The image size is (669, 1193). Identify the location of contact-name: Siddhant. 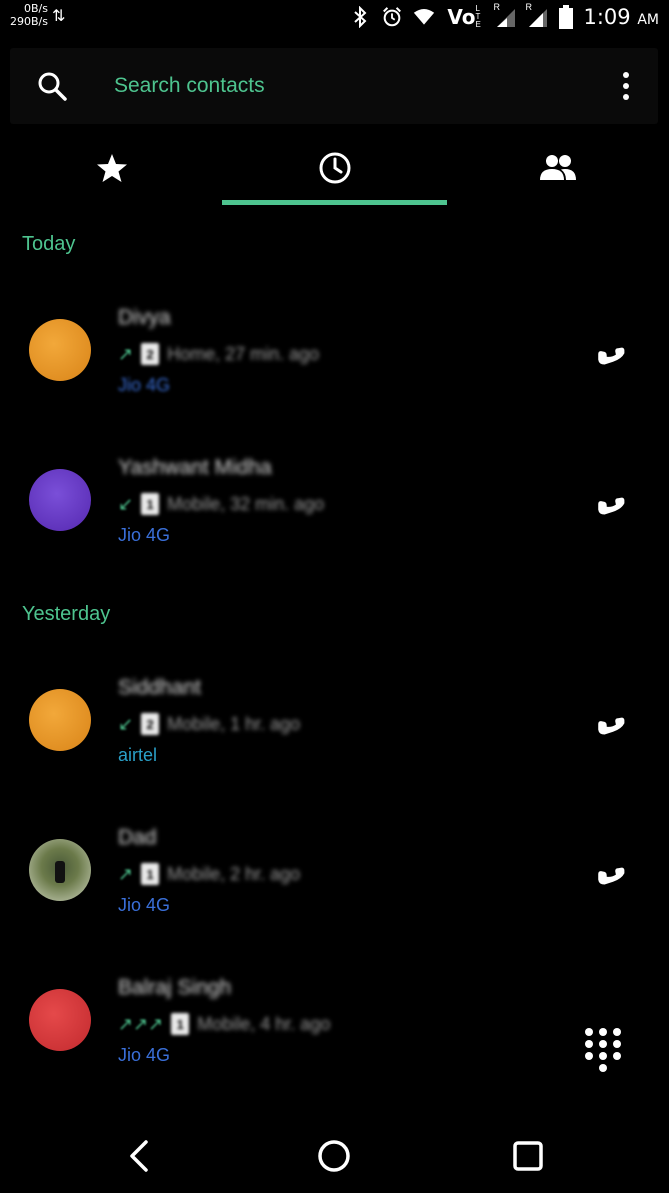
(159, 687).